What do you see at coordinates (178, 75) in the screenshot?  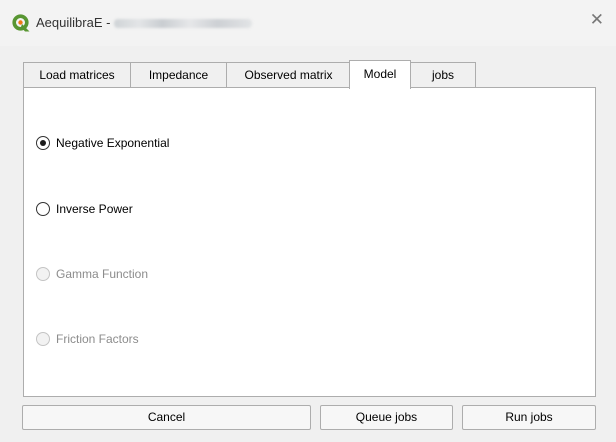 I see `tab-impedance: Impedance` at bounding box center [178, 75].